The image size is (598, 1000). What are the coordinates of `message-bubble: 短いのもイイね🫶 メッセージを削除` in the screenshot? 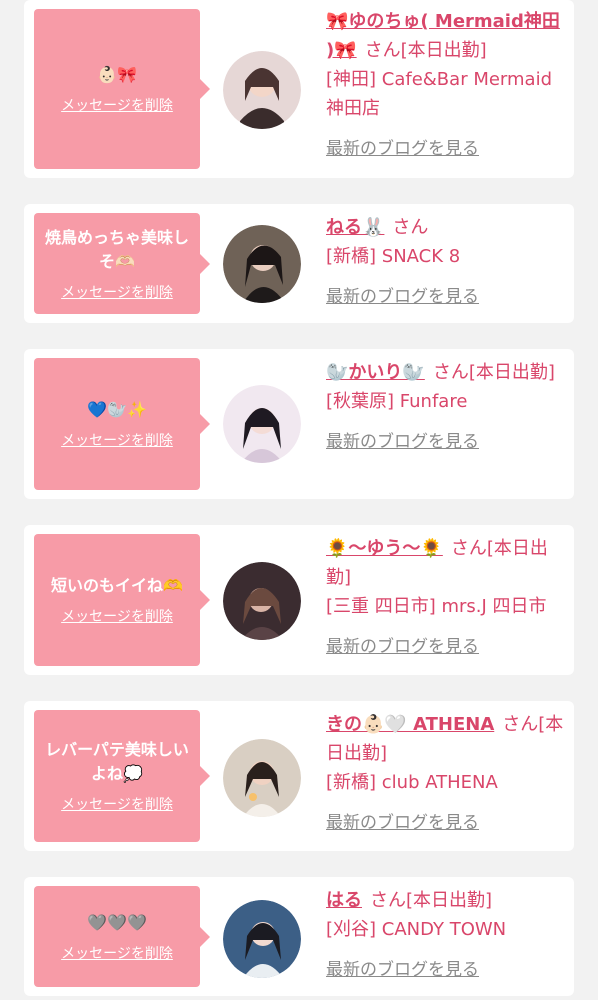 It's located at (122, 600).